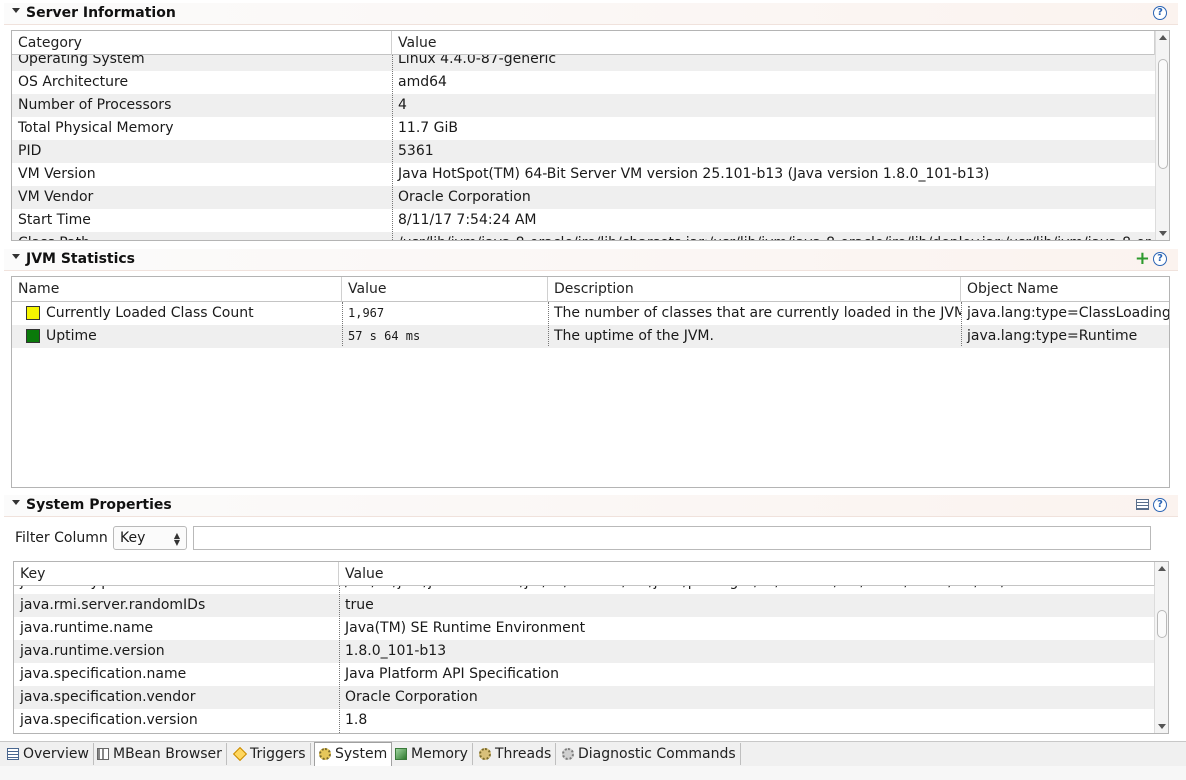  I want to click on column-header-key: Key, so click(176, 574).